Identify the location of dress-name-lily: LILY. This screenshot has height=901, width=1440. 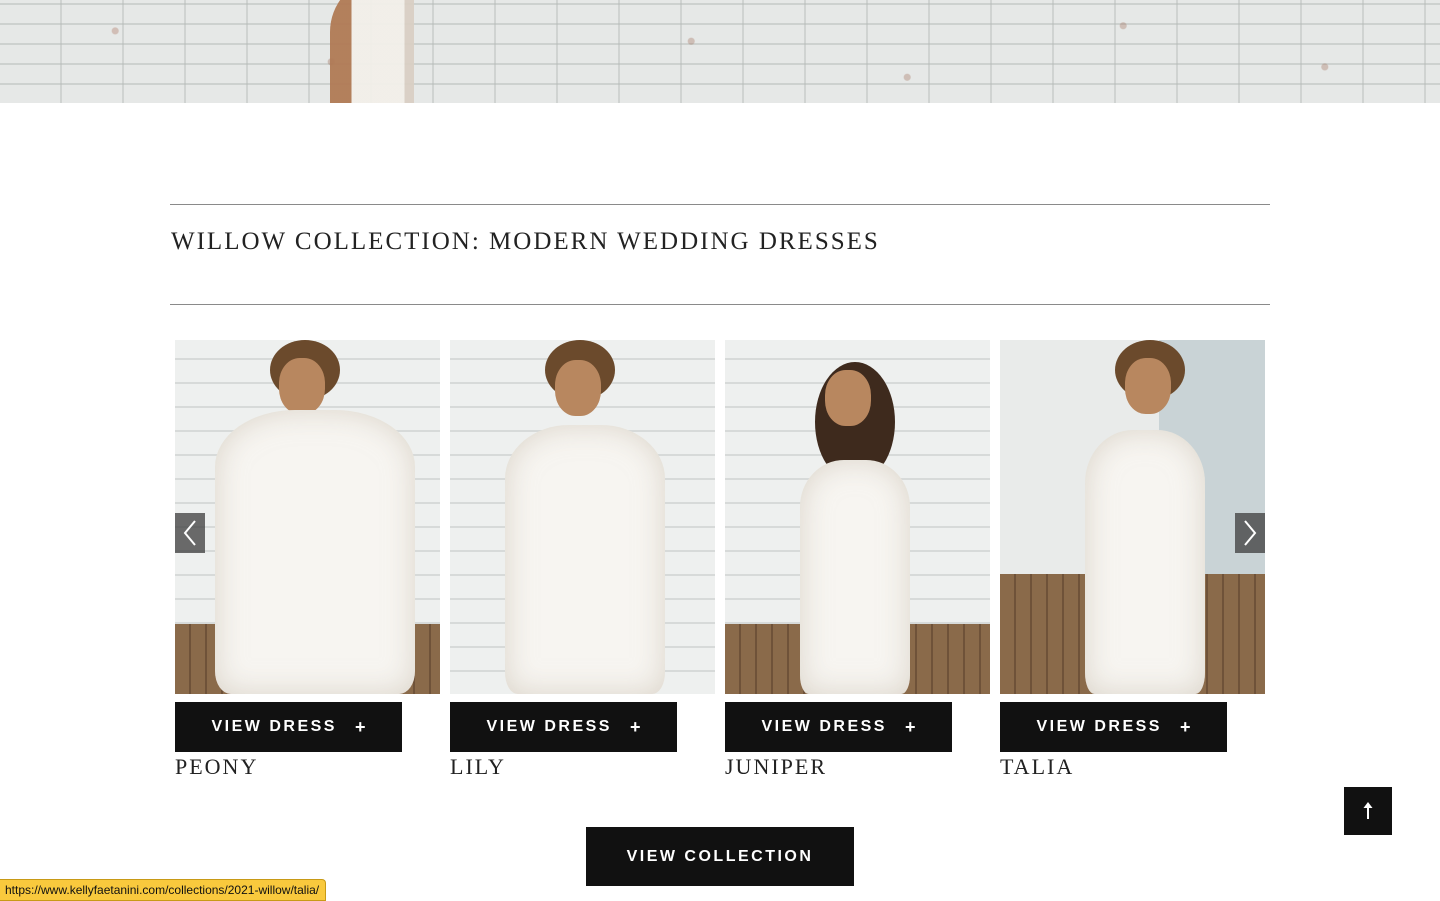
(478, 767).